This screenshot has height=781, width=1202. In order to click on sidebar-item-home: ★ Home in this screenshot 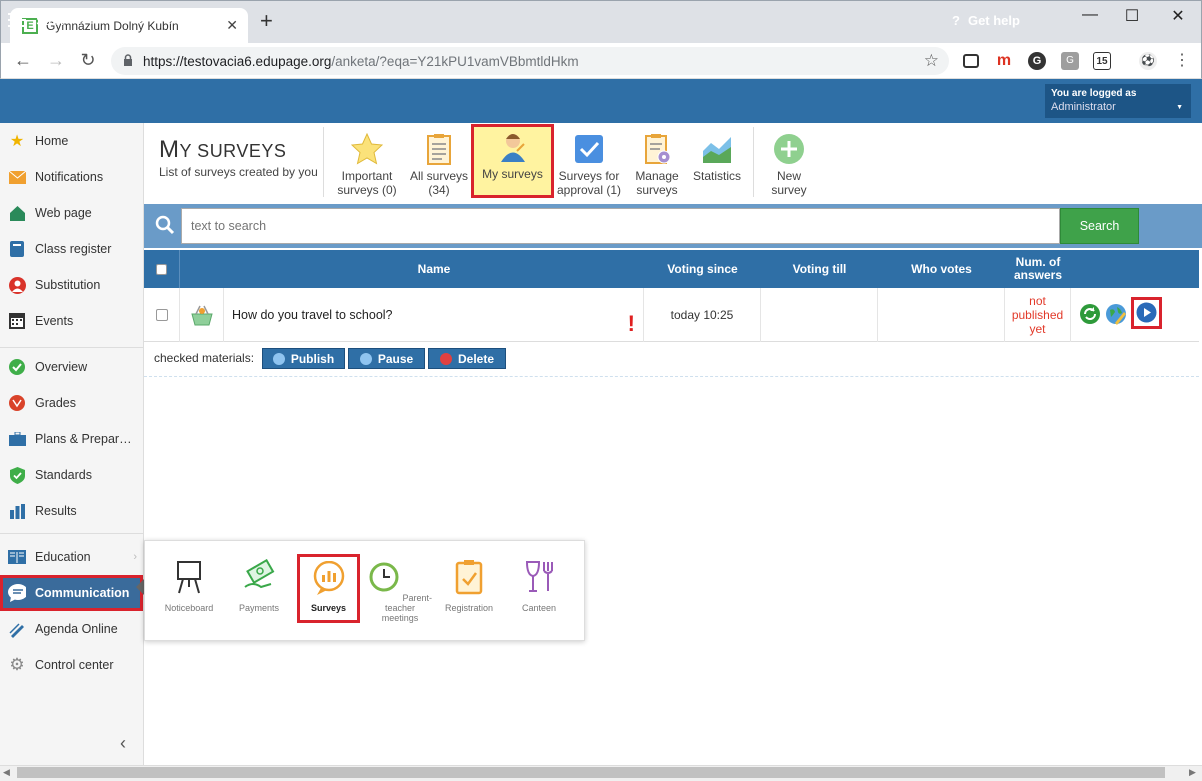, I will do `click(71, 141)`.